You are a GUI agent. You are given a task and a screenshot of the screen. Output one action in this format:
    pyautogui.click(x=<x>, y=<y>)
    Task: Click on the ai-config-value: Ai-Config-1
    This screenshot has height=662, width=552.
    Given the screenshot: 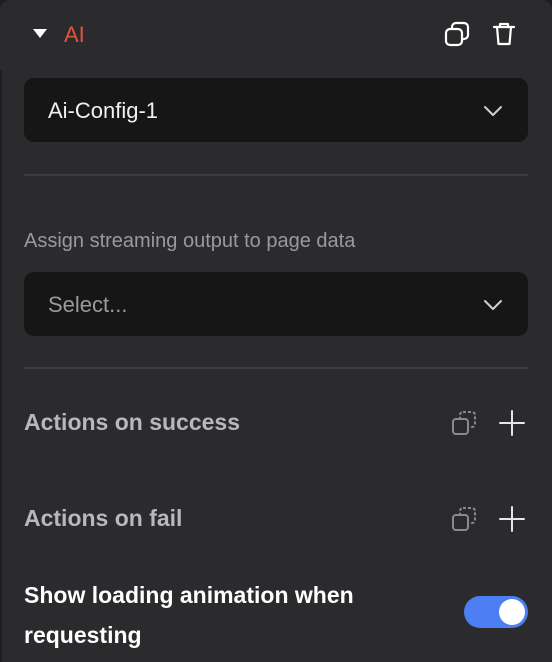 What is the action you would take?
    pyautogui.click(x=103, y=110)
    